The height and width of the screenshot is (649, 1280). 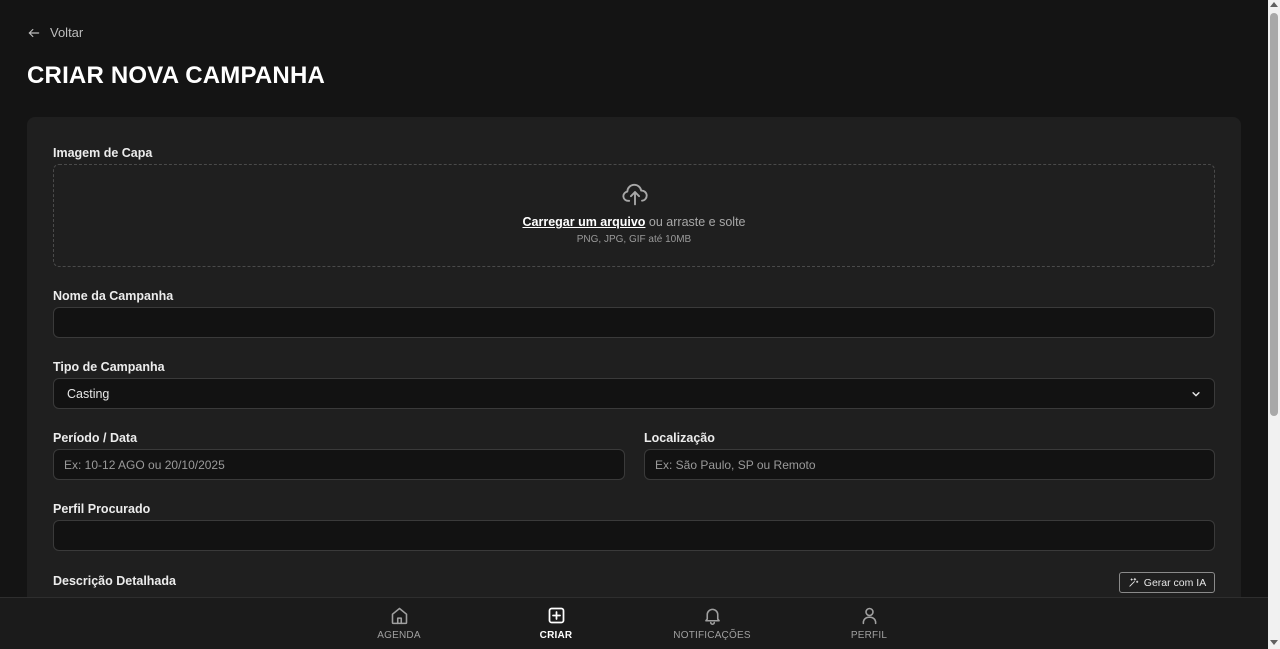 I want to click on scroll-up-icon, so click(x=1274, y=4).